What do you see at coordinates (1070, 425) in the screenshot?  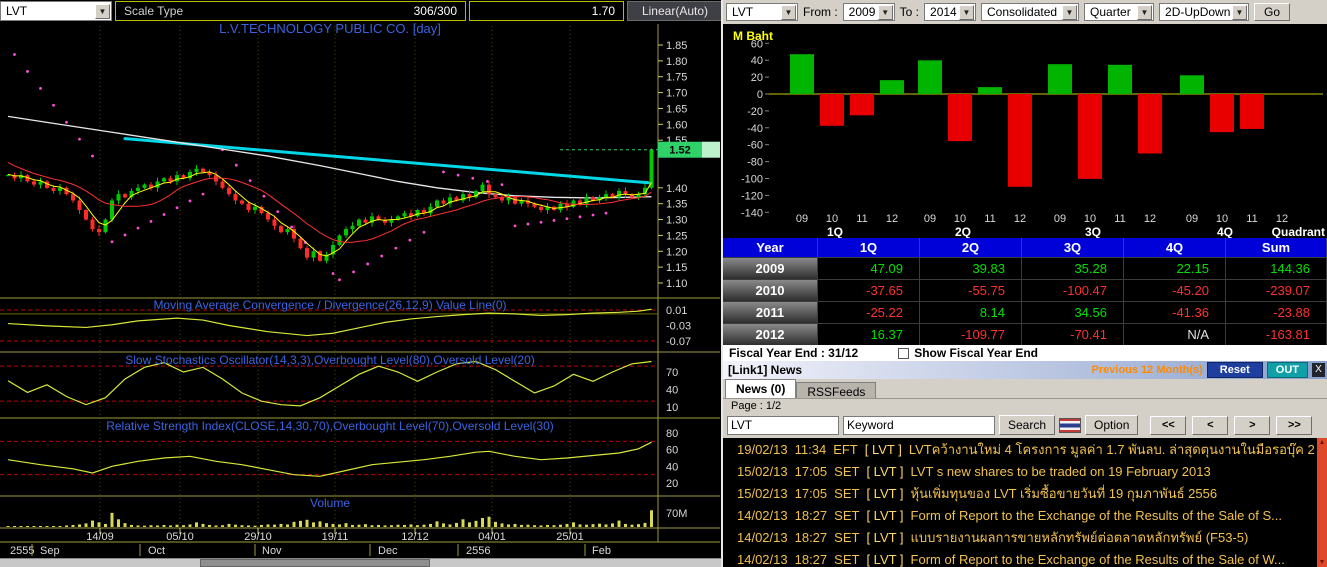 I see `language-flag-icon` at bounding box center [1070, 425].